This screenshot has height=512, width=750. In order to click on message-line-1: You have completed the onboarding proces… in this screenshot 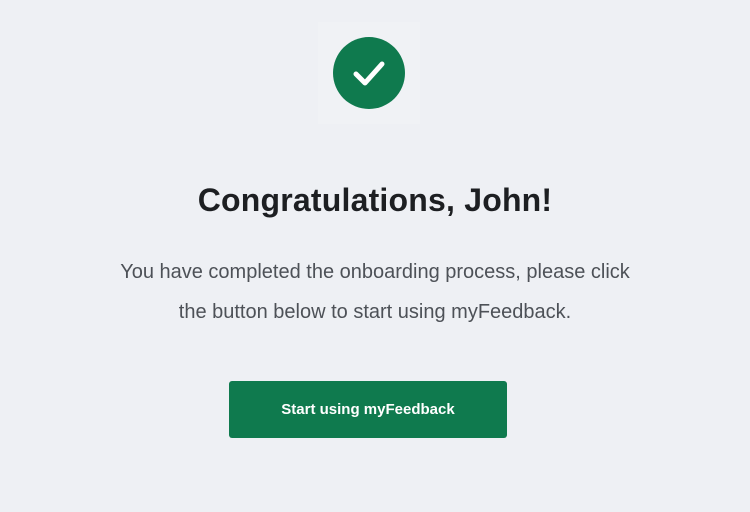, I will do `click(375, 272)`.